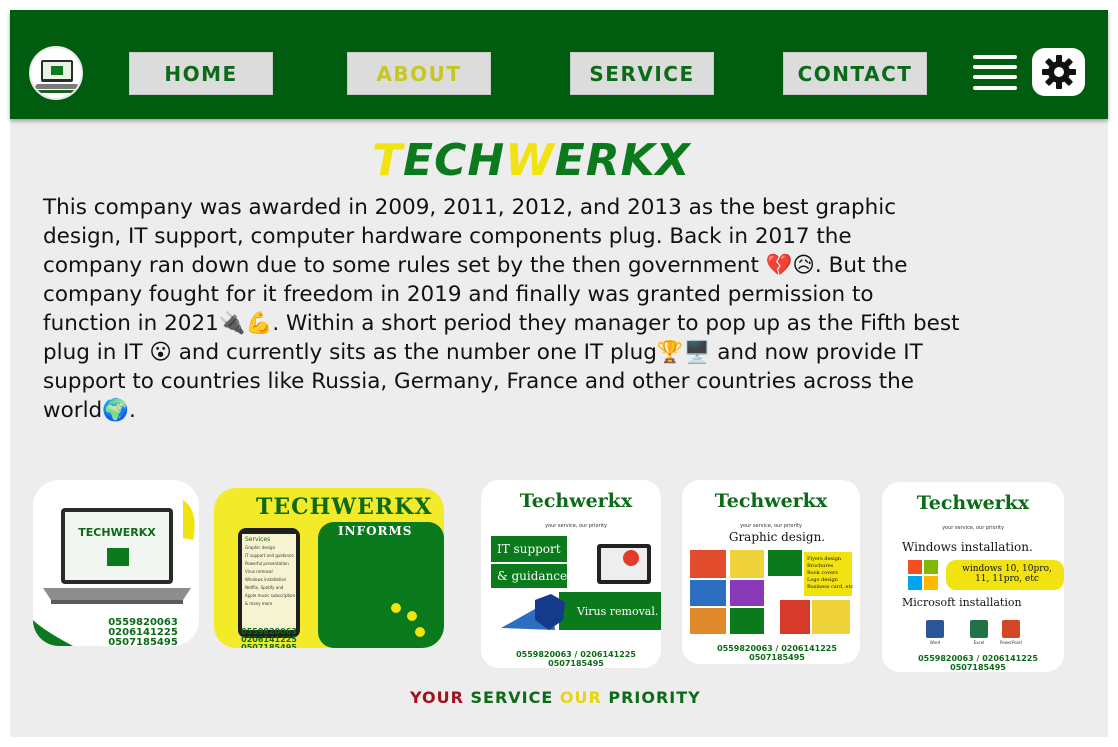  Describe the element at coordinates (57, 76) in the screenshot. I see `laptop-logo-icon` at that location.